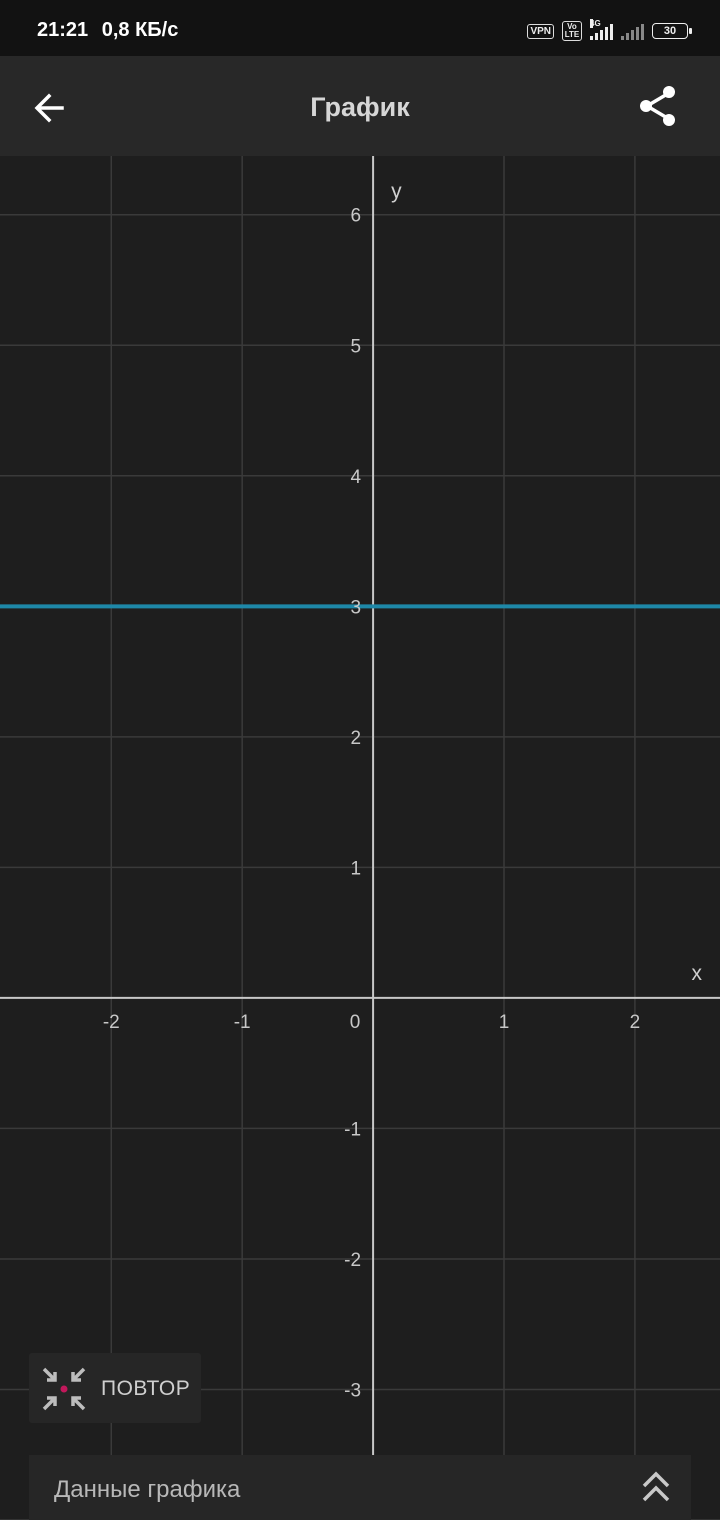 This screenshot has height=1520, width=720. Describe the element at coordinates (672, 31) in the screenshot. I see `battery-icon: 30` at that location.